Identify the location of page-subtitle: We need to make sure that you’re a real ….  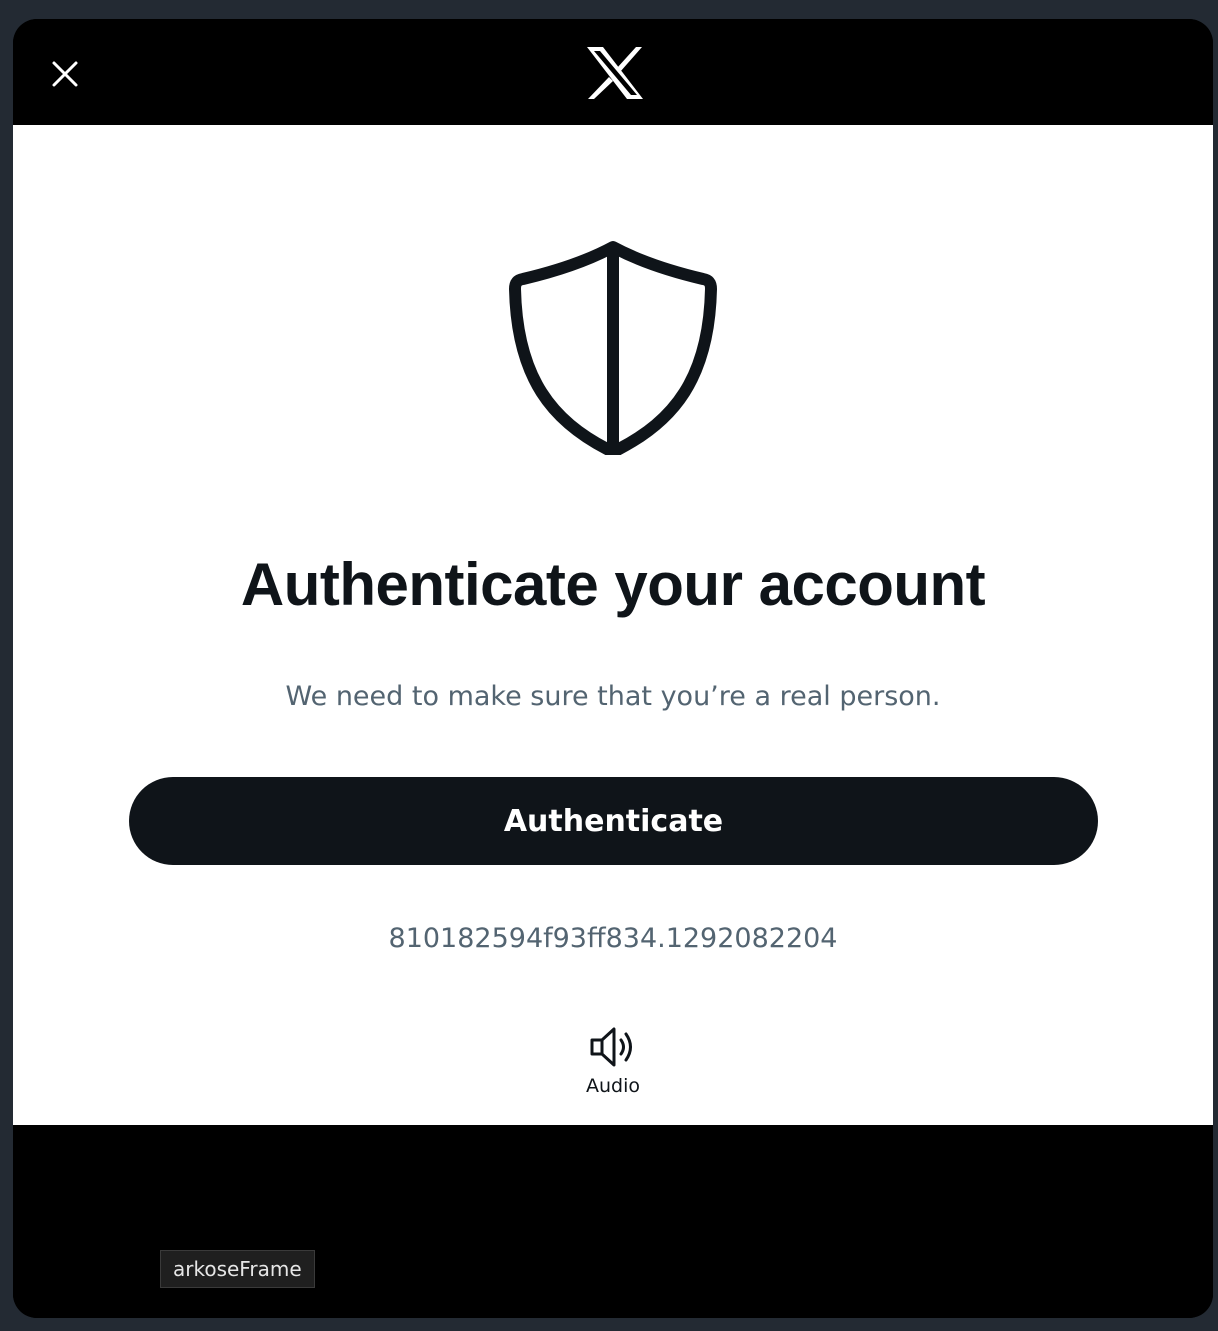
(613, 696).